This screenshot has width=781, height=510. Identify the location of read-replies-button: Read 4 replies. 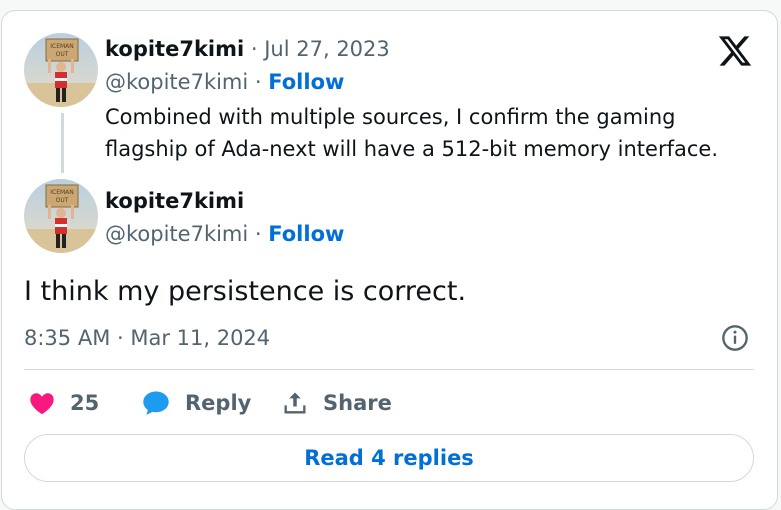
(389, 458).